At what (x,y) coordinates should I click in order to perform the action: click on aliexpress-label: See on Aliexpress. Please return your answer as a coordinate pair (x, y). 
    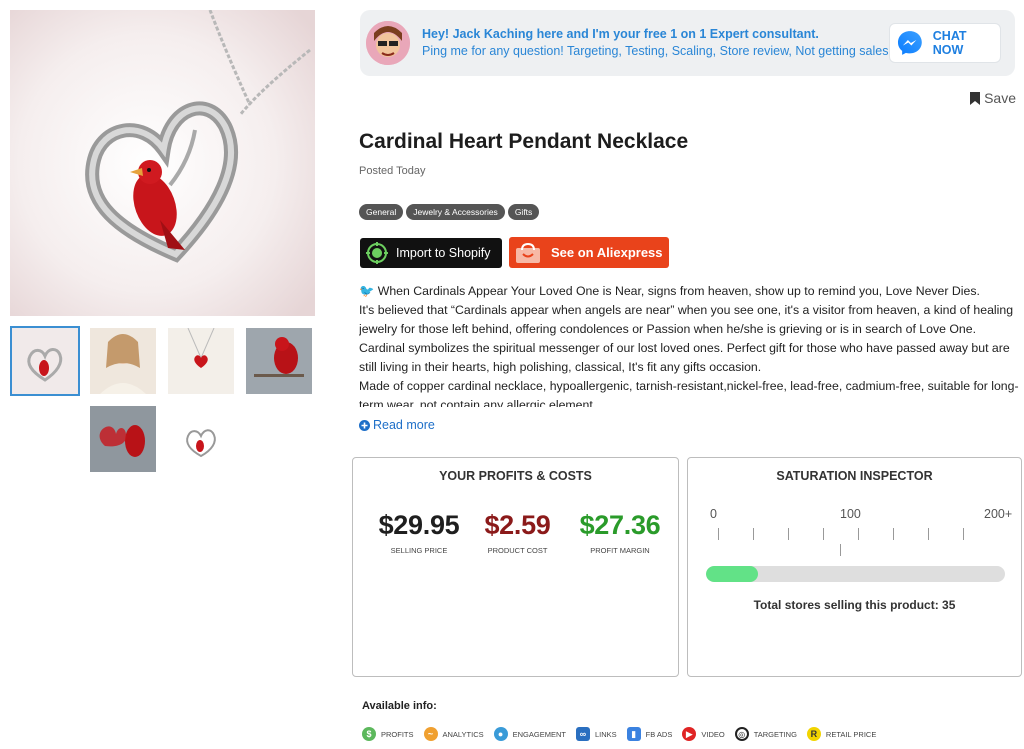
    Looking at the image, I should click on (607, 252).